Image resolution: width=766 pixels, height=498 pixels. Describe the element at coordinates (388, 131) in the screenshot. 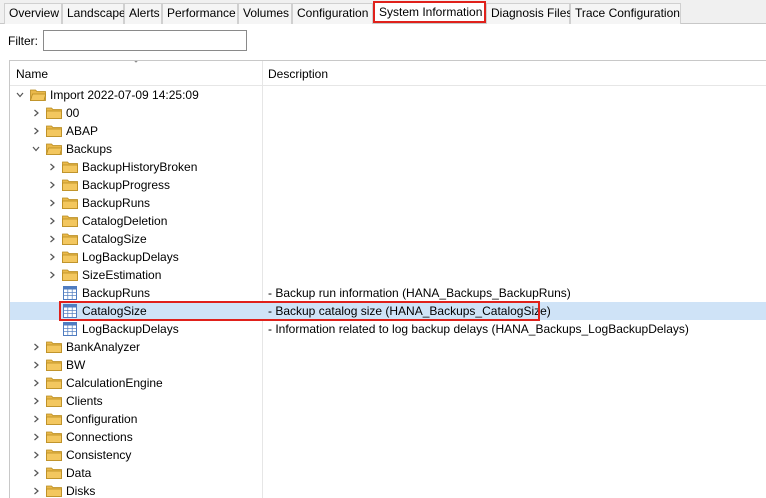

I see `tree-row: ABAP` at that location.